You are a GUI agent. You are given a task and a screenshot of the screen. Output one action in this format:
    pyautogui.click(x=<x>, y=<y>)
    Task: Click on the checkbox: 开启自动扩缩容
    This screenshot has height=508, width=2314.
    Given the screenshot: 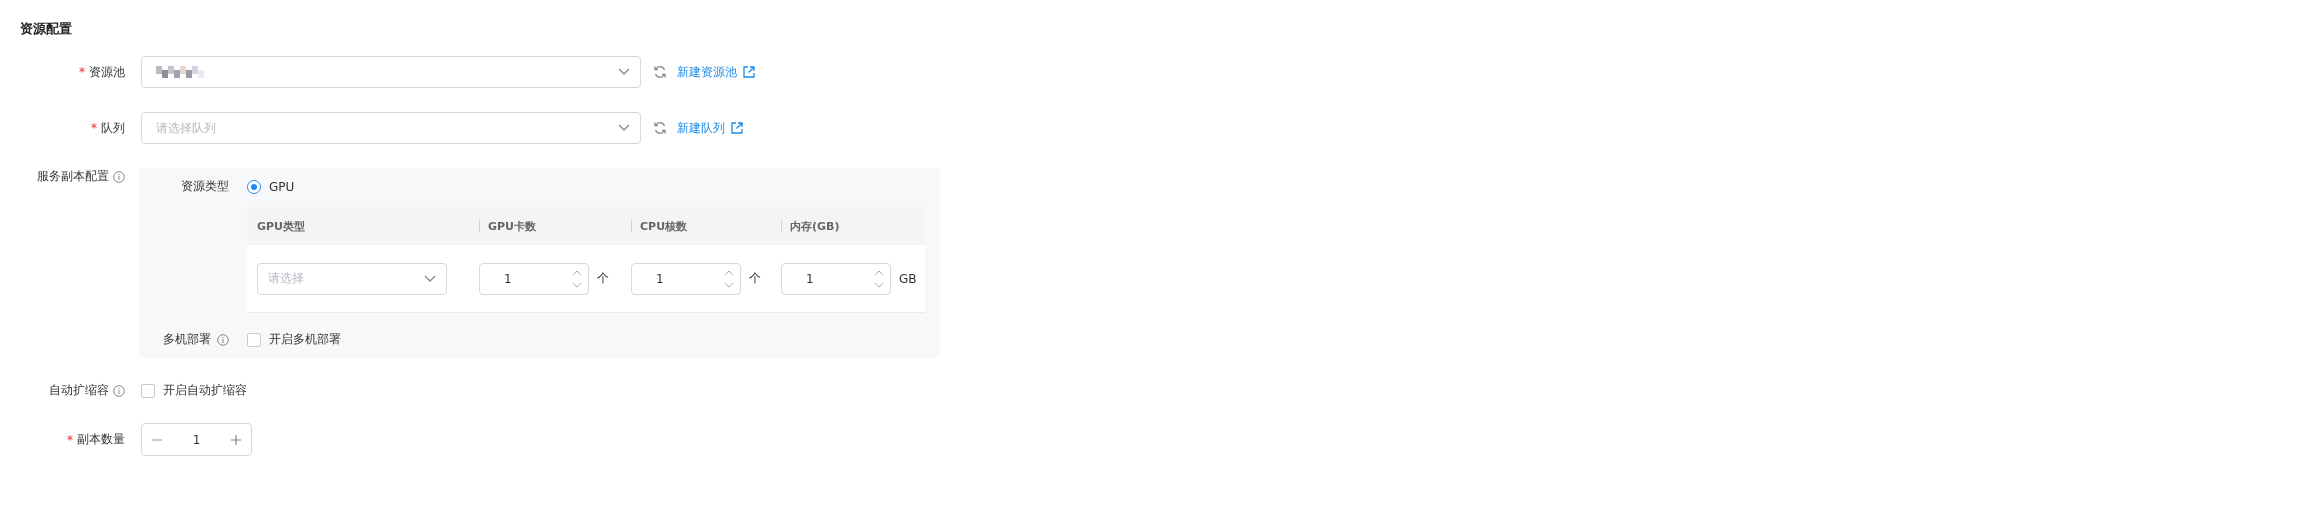 What is the action you would take?
    pyautogui.click(x=194, y=390)
    